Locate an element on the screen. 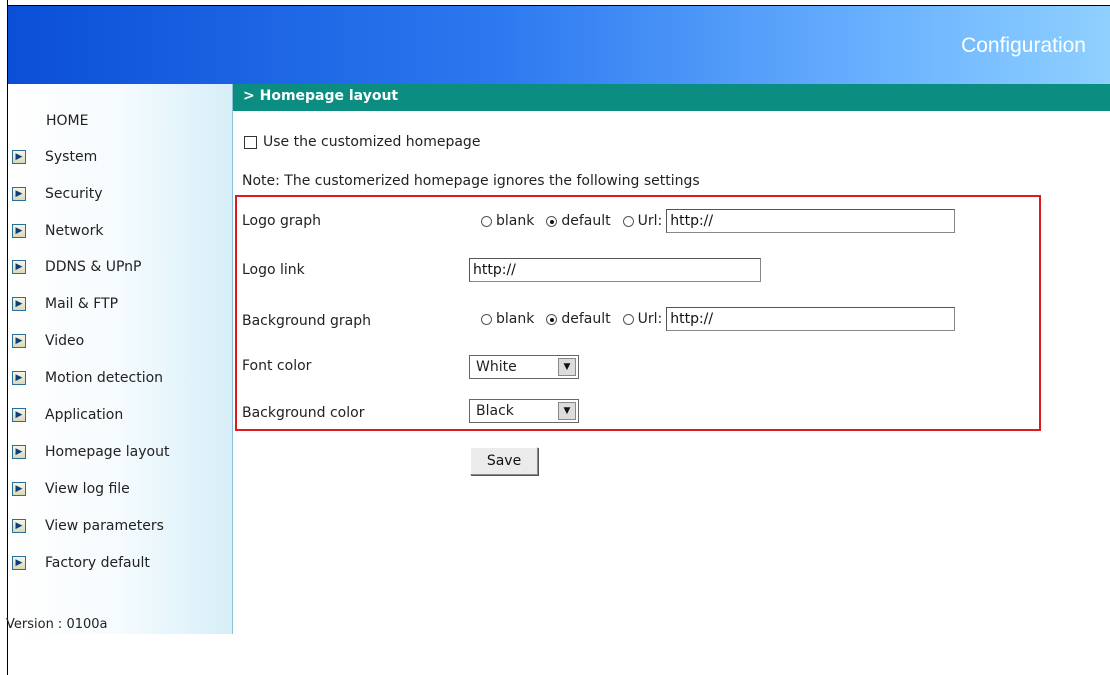 The image size is (1110, 675). sidebar-item-motion-detection: ▶ Motion detection is located at coordinates (87, 378).